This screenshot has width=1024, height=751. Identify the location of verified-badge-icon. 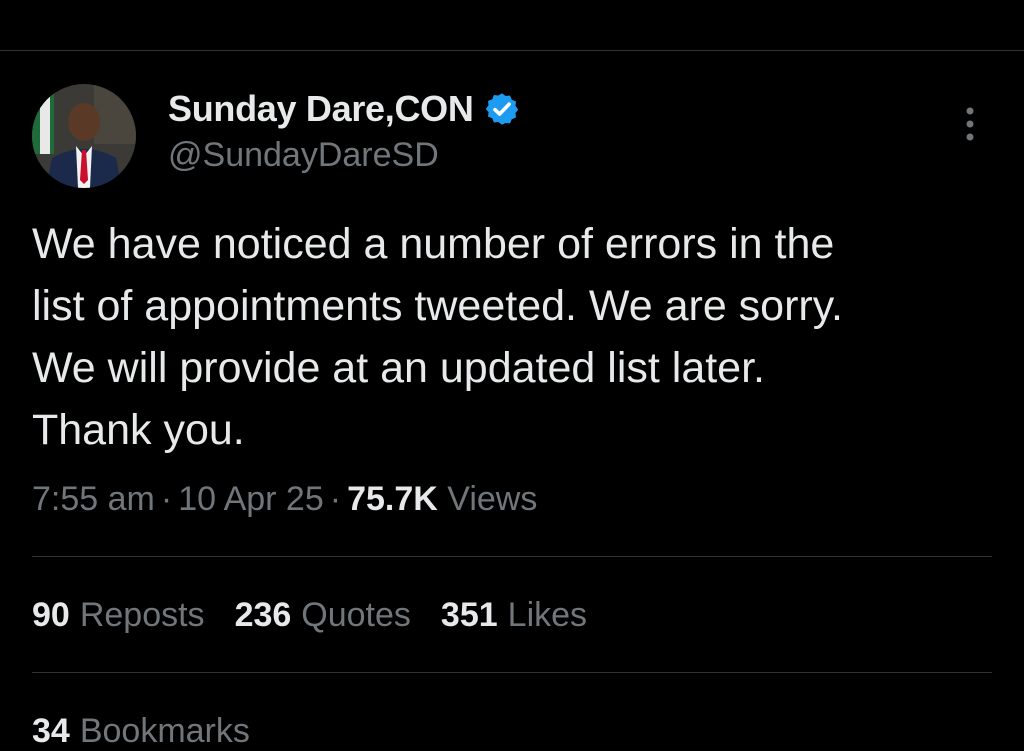
(501, 109).